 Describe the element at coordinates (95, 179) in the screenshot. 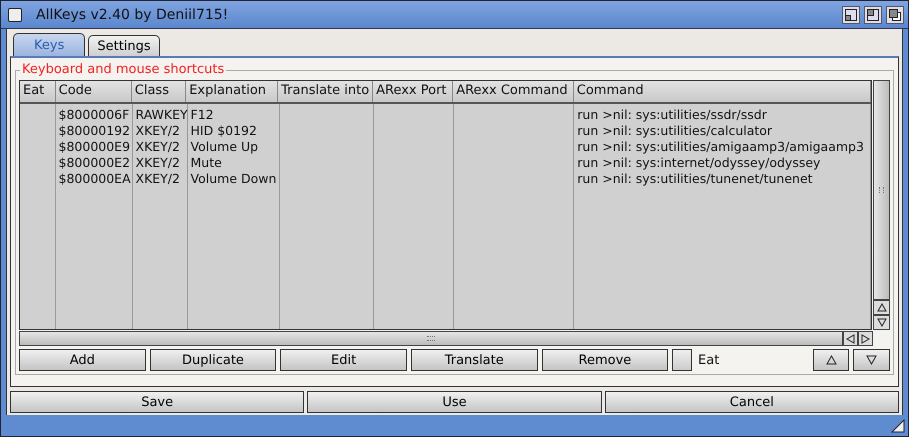

I see `table-cell-text: $800000EA` at that location.